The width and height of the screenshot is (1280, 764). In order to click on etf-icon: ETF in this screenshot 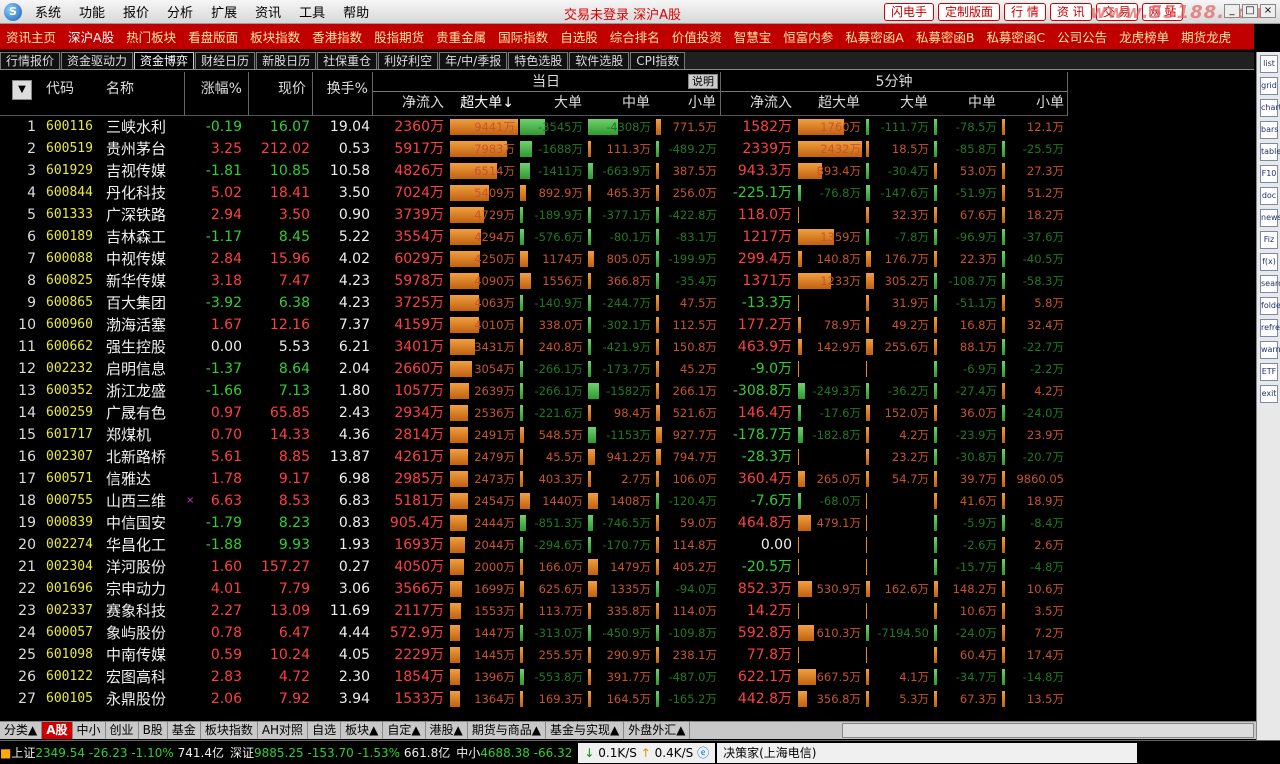, I will do `click(1269, 372)`.